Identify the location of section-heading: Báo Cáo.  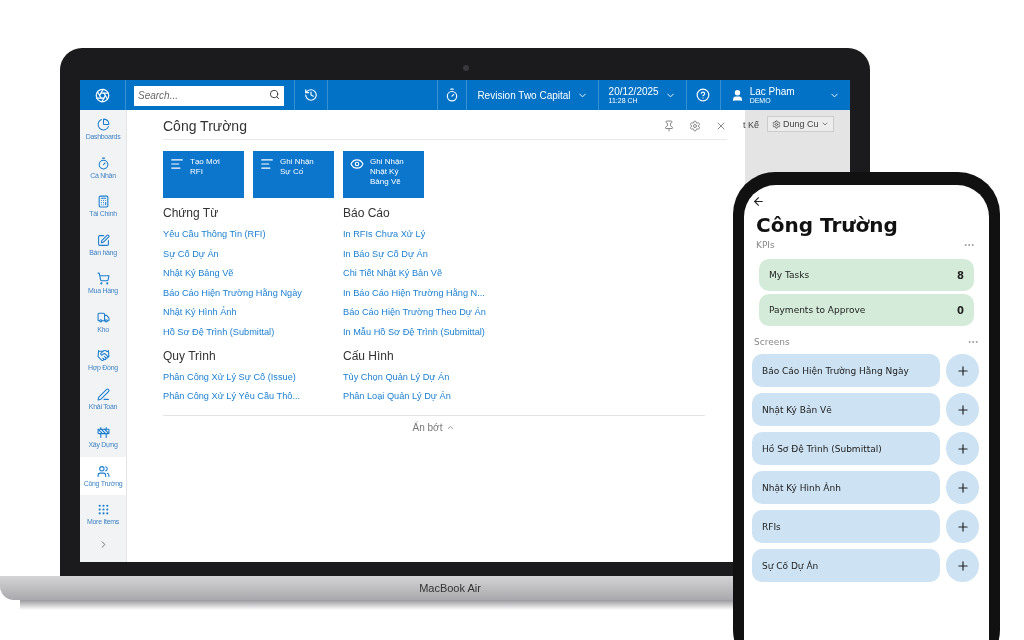
(367, 213).